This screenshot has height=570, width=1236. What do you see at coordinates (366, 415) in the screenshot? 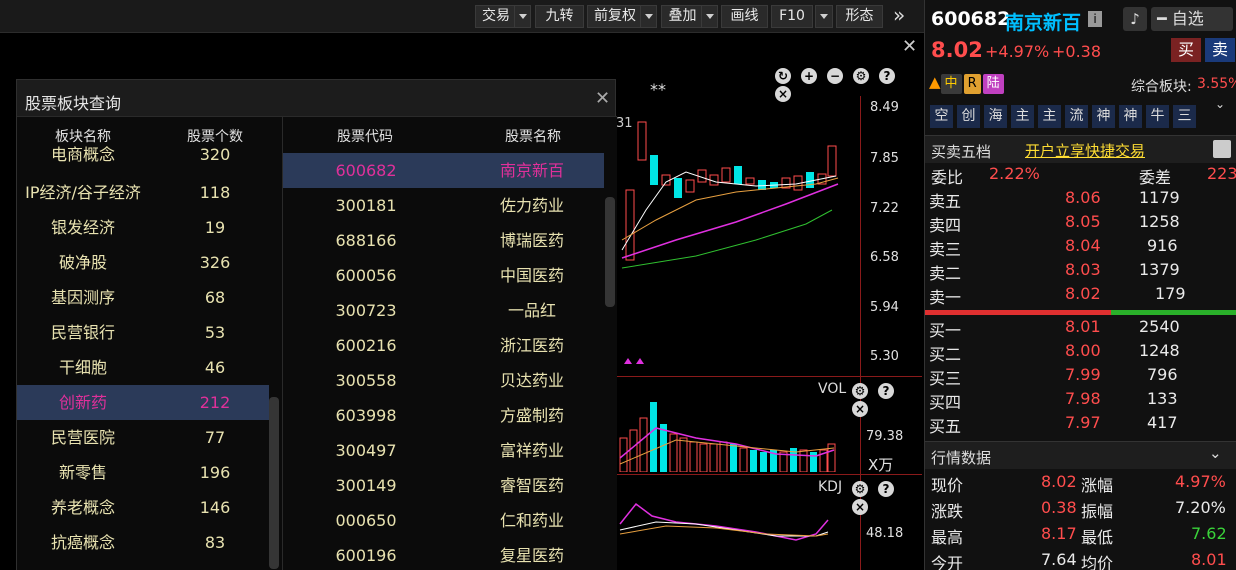
I see `stock-code: 603998` at bounding box center [366, 415].